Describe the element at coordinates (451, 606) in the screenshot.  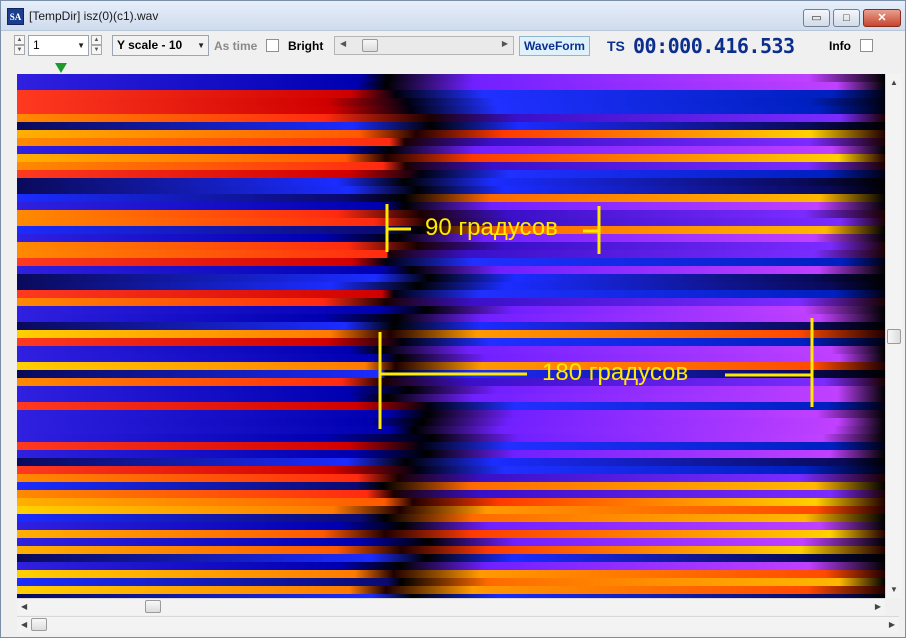
I see `horizontal-scrollbar: ◀ ▶` at that location.